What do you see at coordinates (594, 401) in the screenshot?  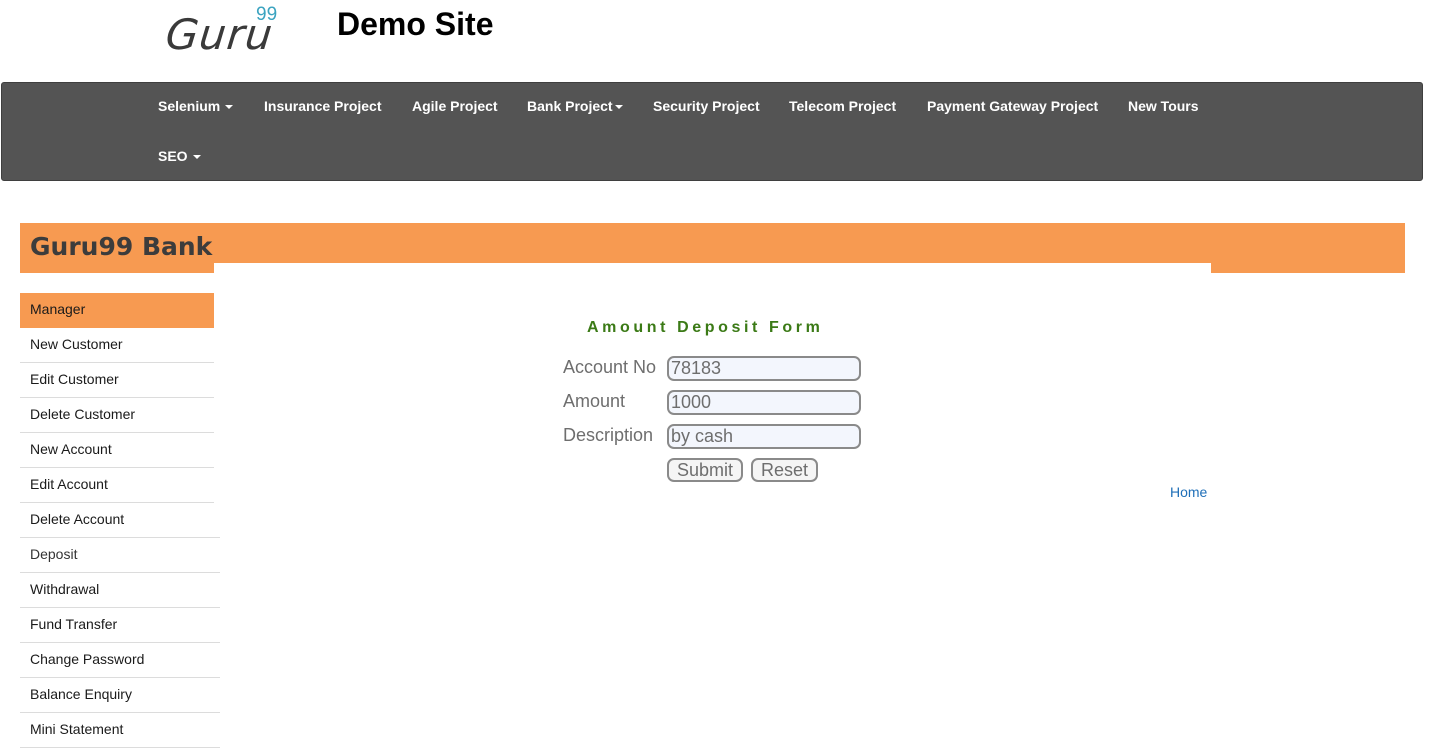 I see `amount-label: Amount` at bounding box center [594, 401].